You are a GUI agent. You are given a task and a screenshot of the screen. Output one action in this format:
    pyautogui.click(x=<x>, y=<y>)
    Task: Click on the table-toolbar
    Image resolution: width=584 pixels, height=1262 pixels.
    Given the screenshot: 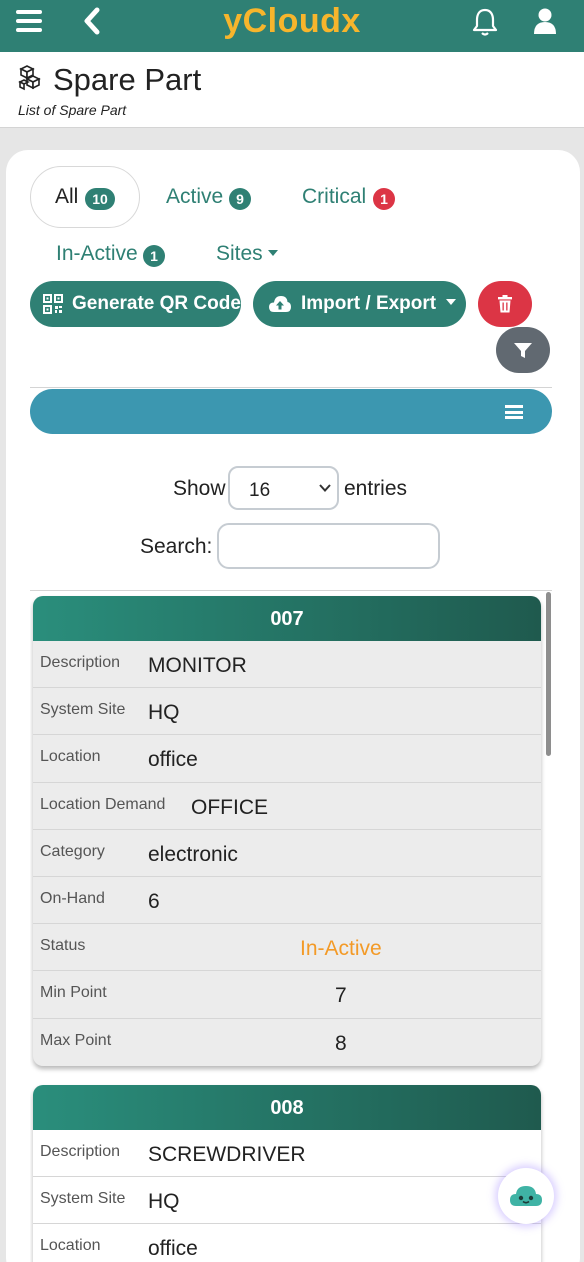 What is the action you would take?
    pyautogui.click(x=291, y=411)
    